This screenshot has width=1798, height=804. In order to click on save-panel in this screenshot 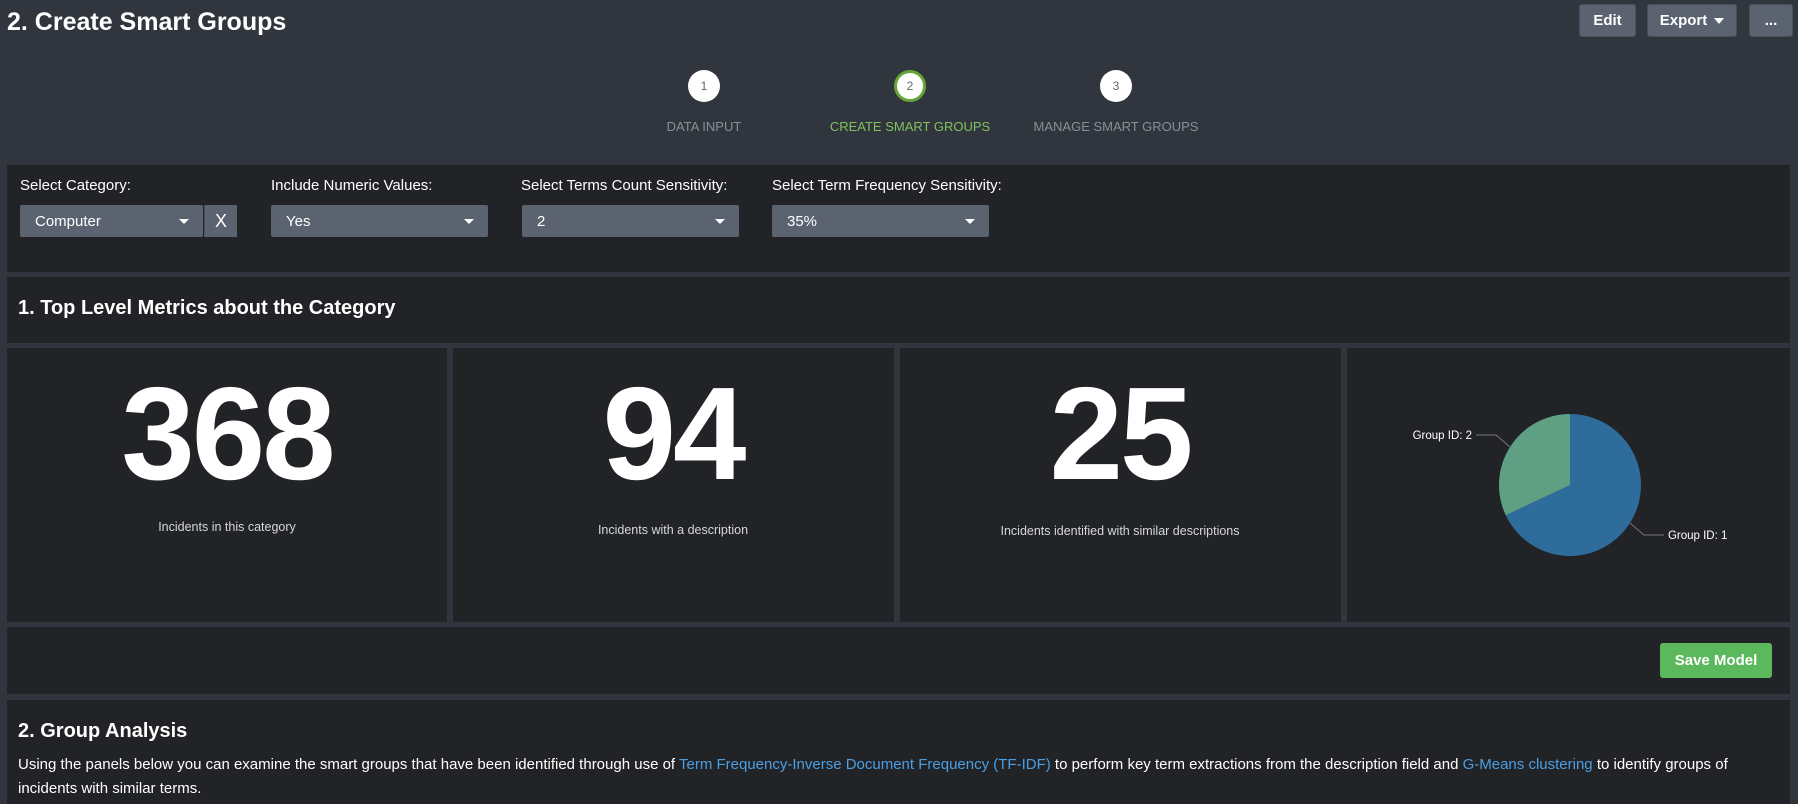, I will do `click(898, 660)`.